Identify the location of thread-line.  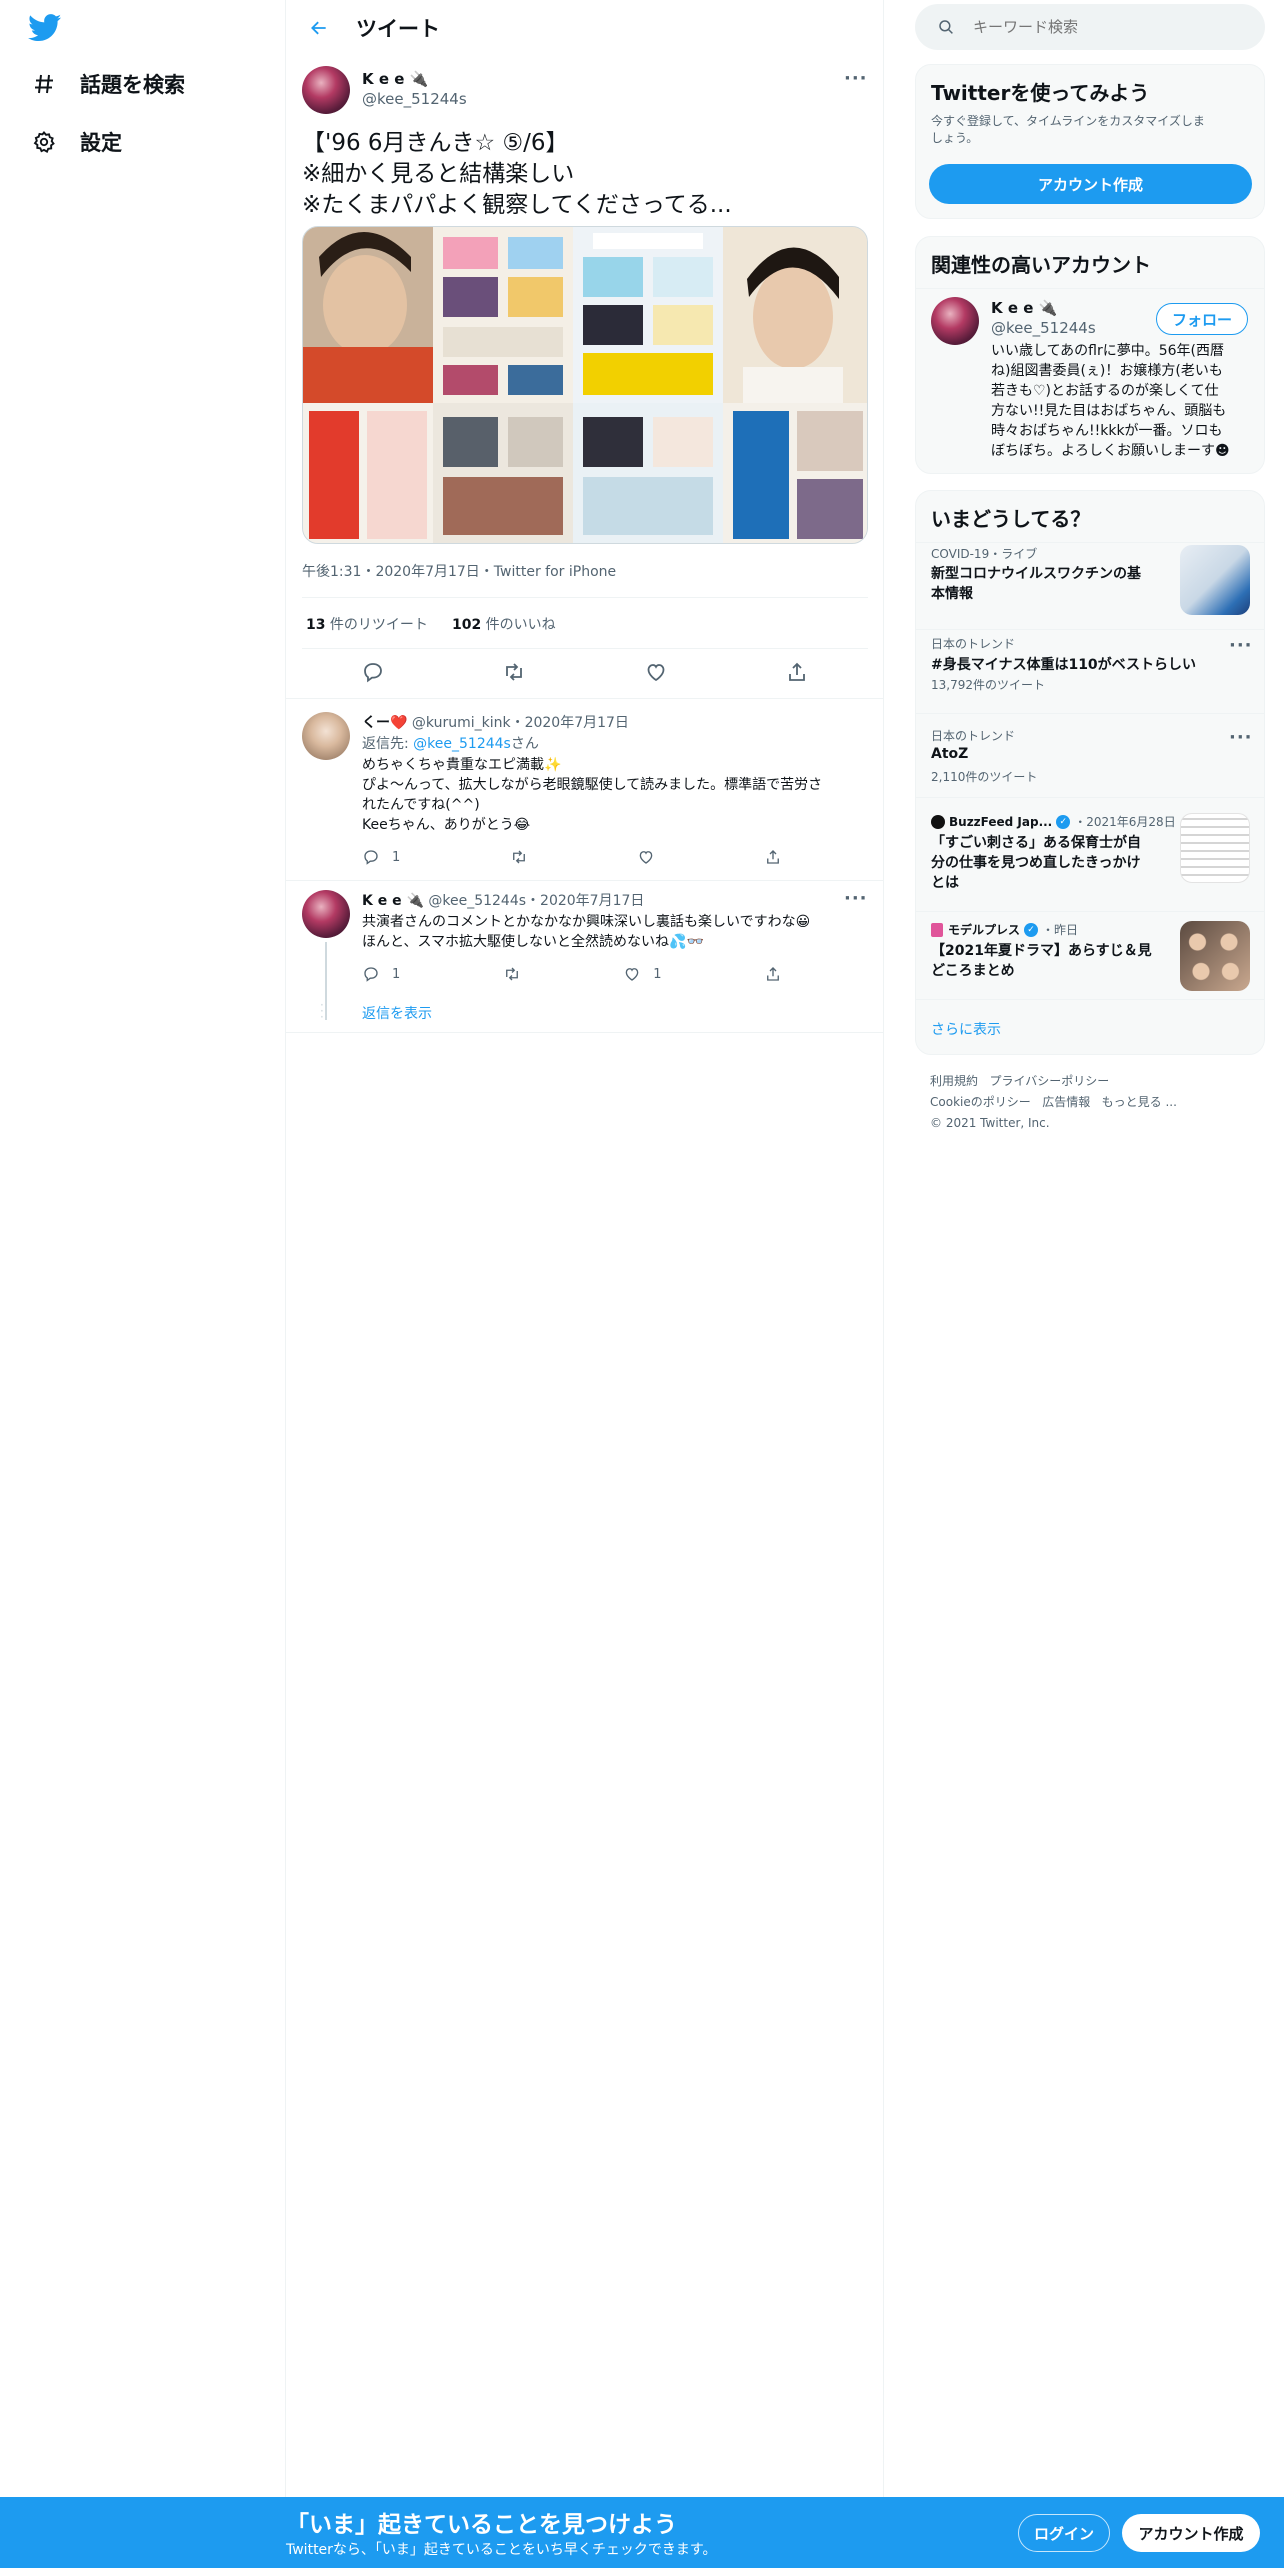
(326, 981).